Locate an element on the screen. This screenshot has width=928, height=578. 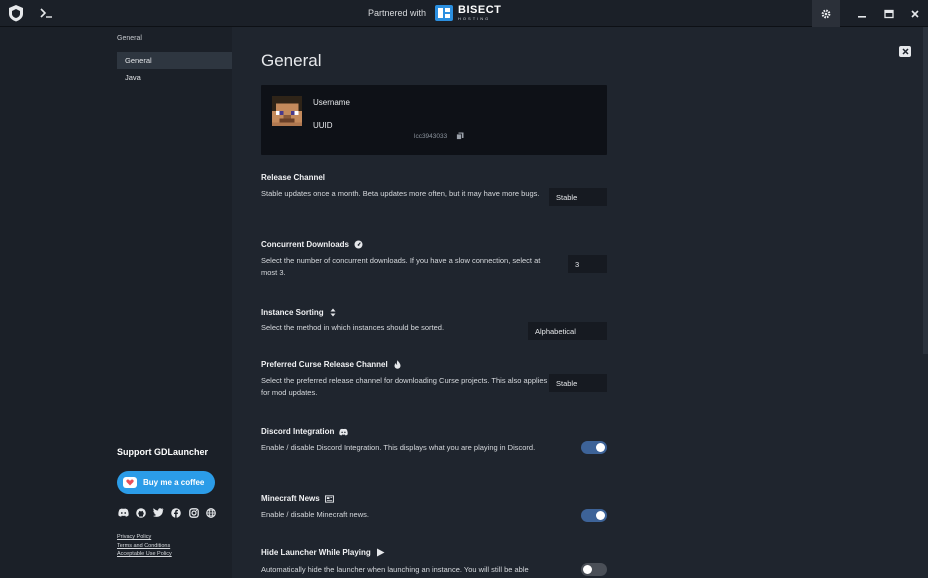
buy-me-a-coffee-button: Buy me a coffee is located at coordinates (166, 482).